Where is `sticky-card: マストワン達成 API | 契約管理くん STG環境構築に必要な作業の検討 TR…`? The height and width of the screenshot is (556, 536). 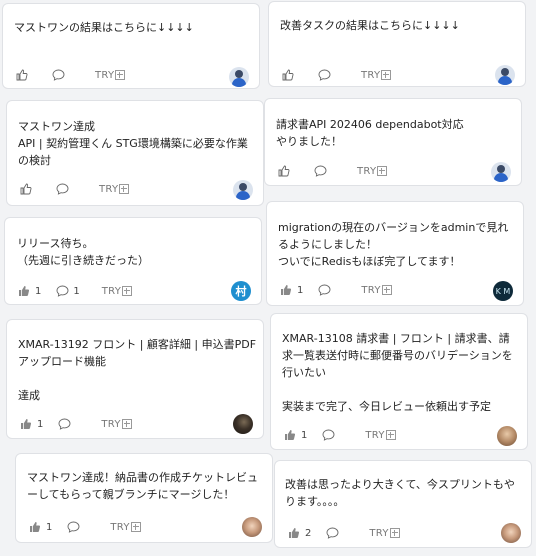 sticky-card: マストワン達成 API | 契約管理くん STG環境構築に必要な作業の検討 TR… is located at coordinates (135, 153).